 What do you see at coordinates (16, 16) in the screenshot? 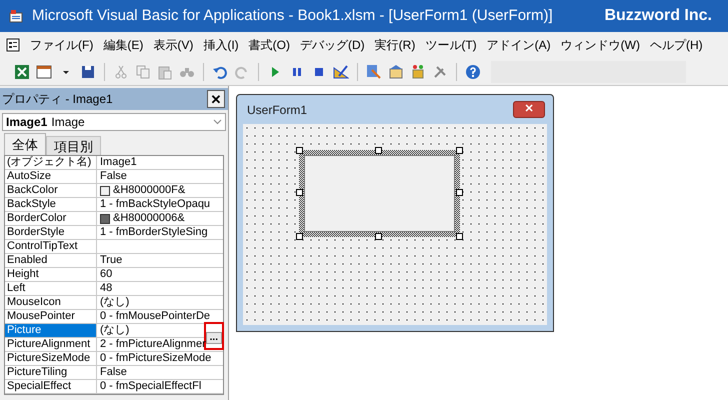
I see `app-icon` at bounding box center [16, 16].